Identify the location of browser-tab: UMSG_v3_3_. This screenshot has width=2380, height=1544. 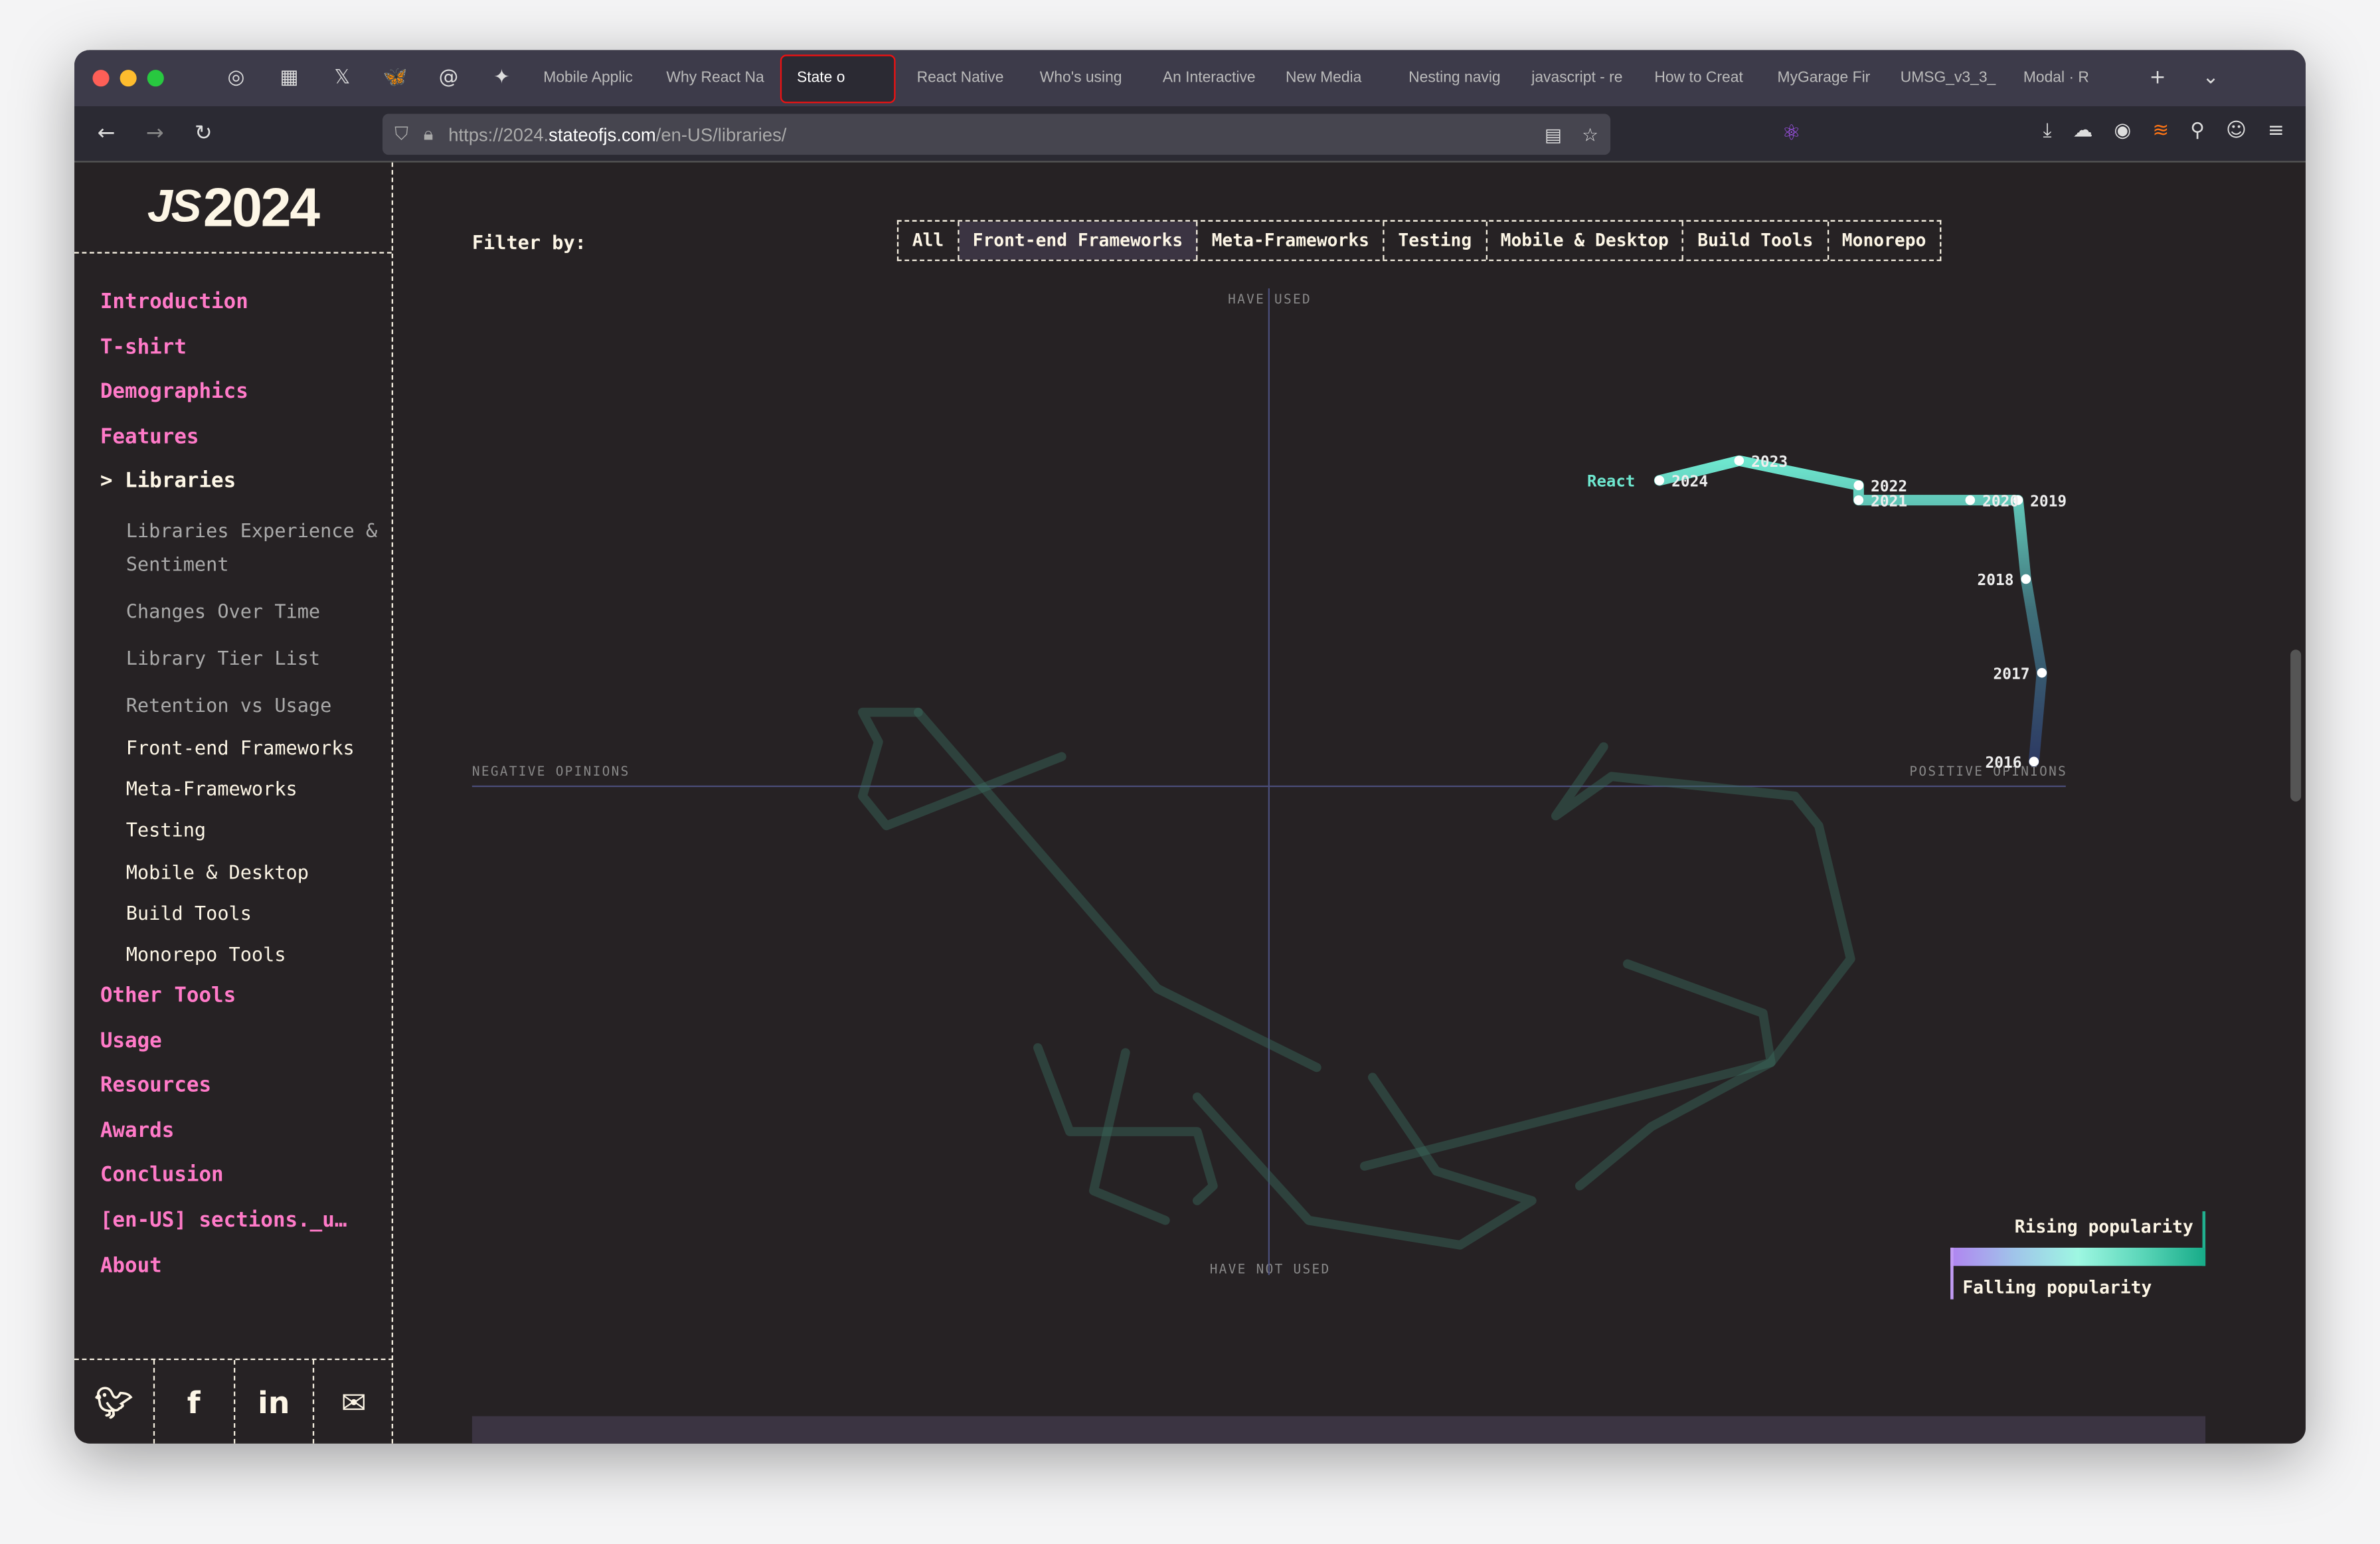
(1946, 78).